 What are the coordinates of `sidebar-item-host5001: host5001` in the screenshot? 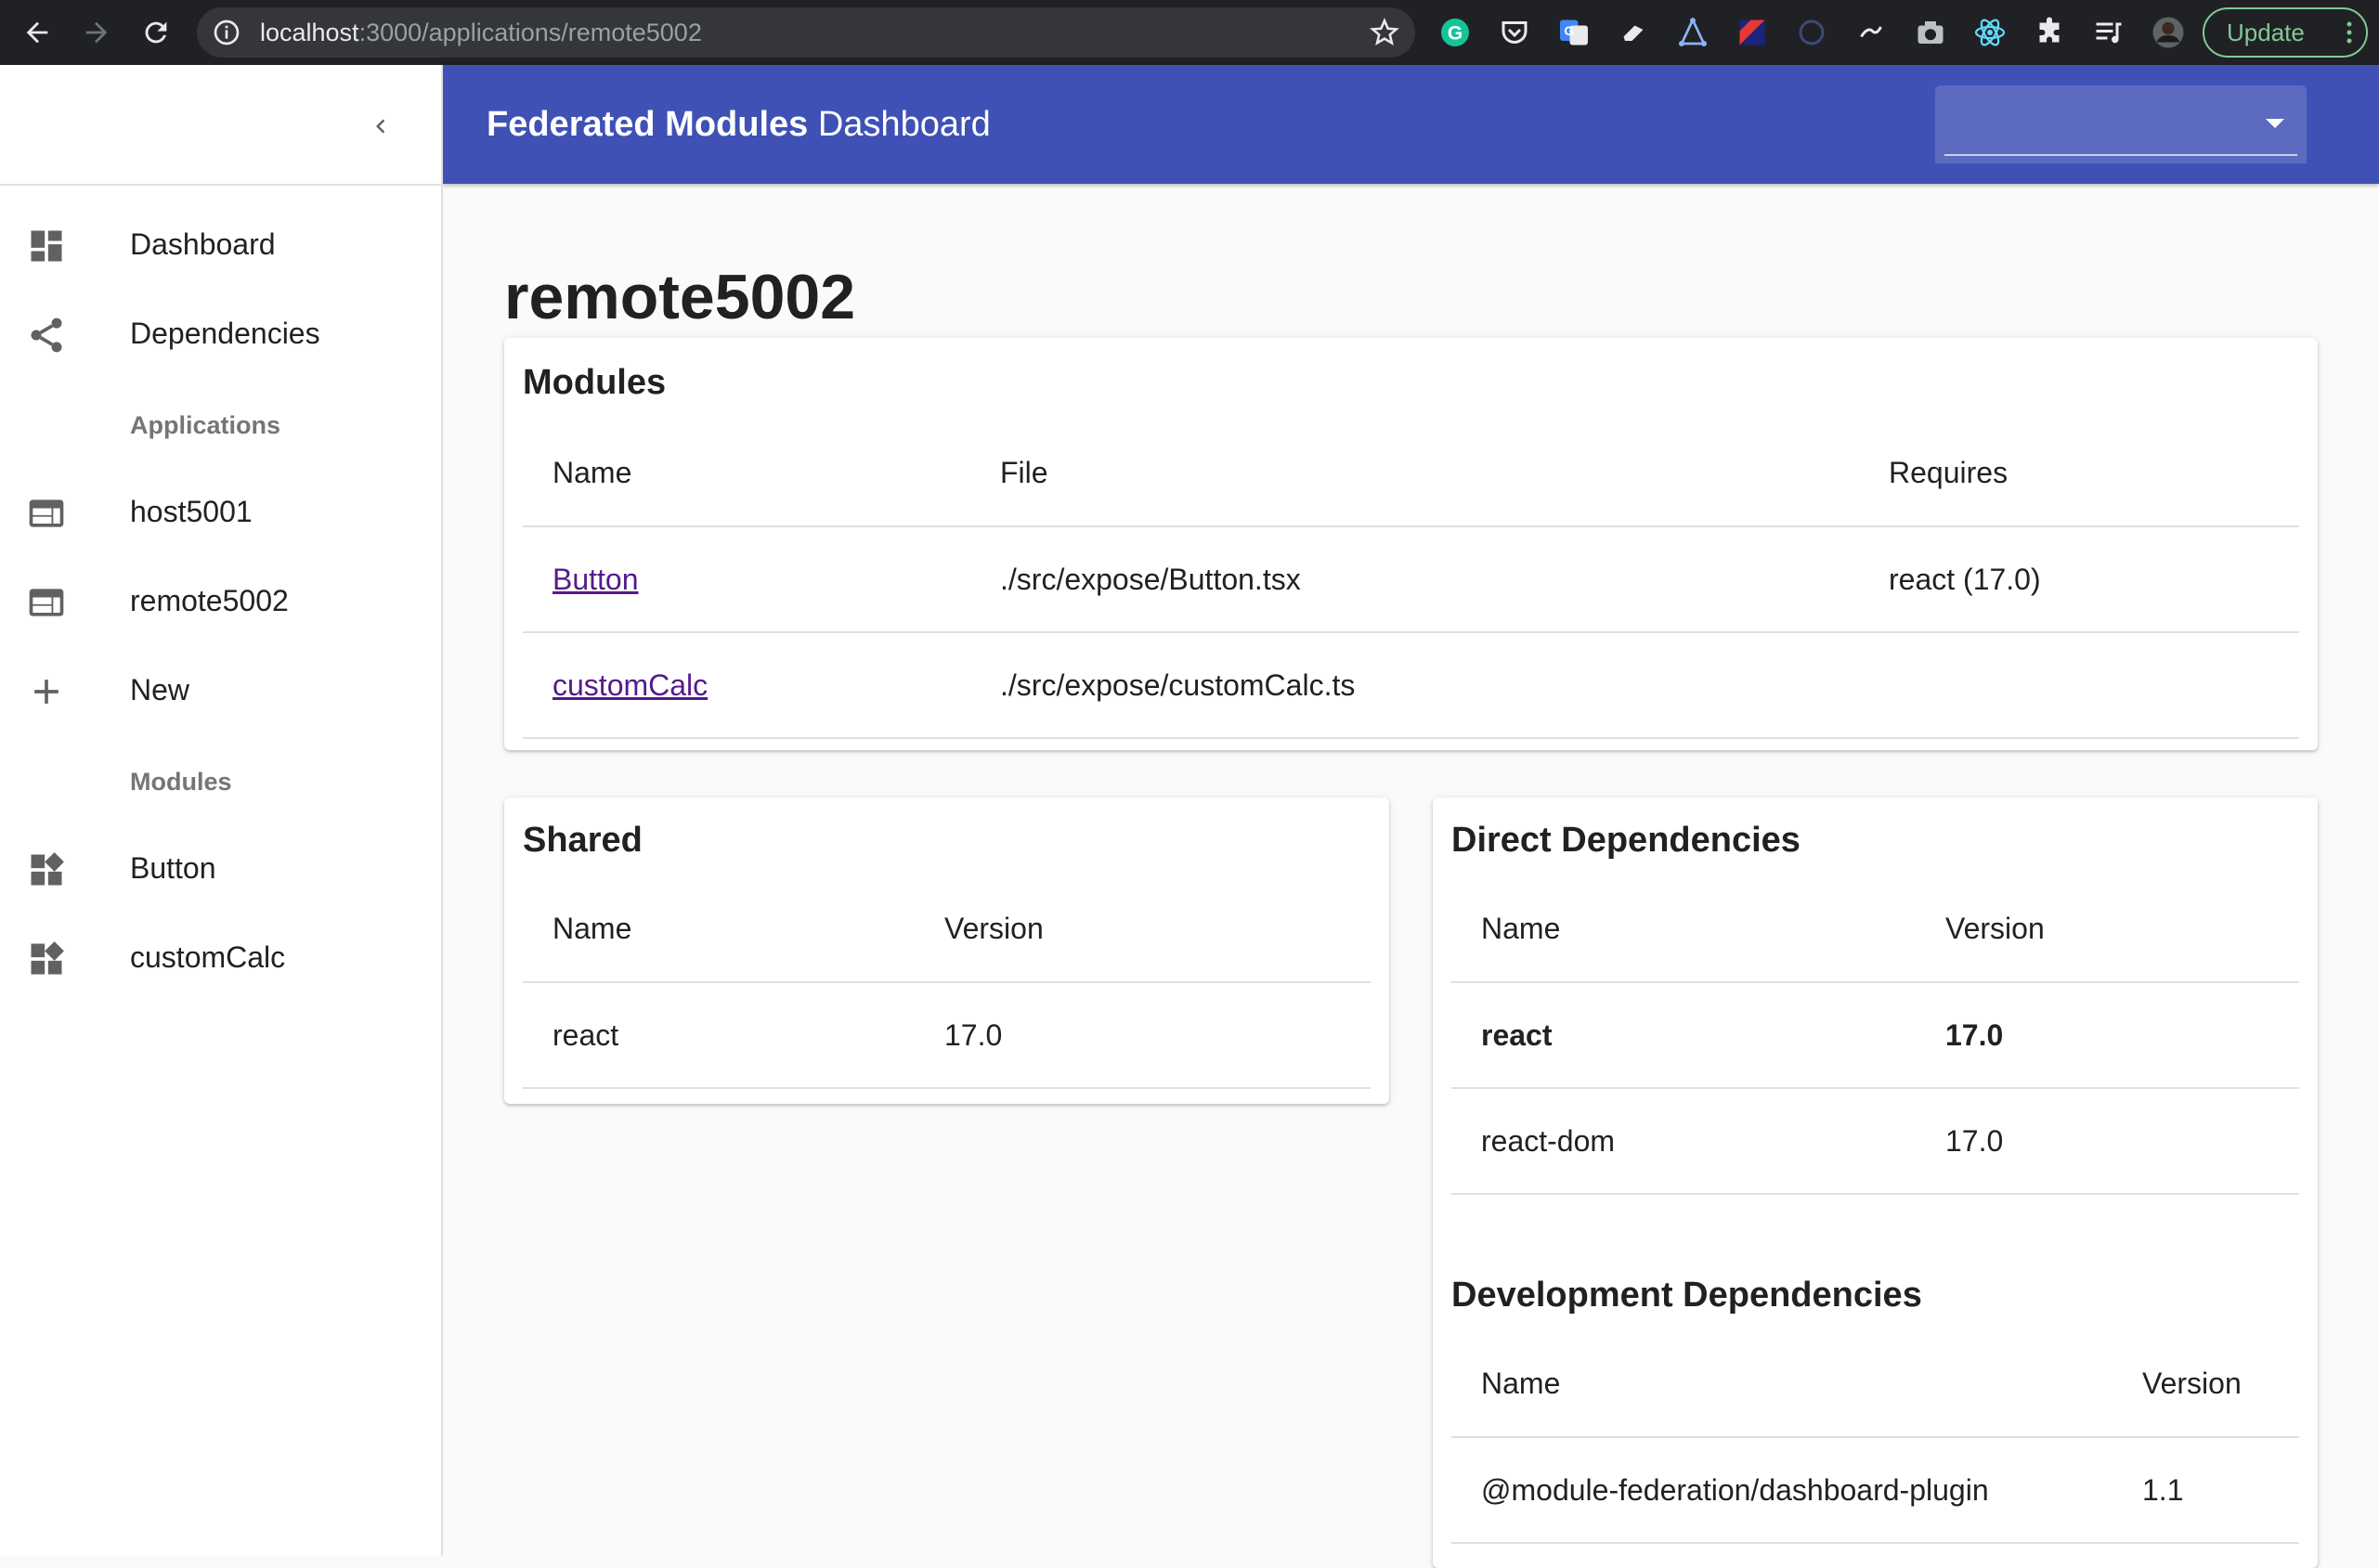 It's located at (220, 511).